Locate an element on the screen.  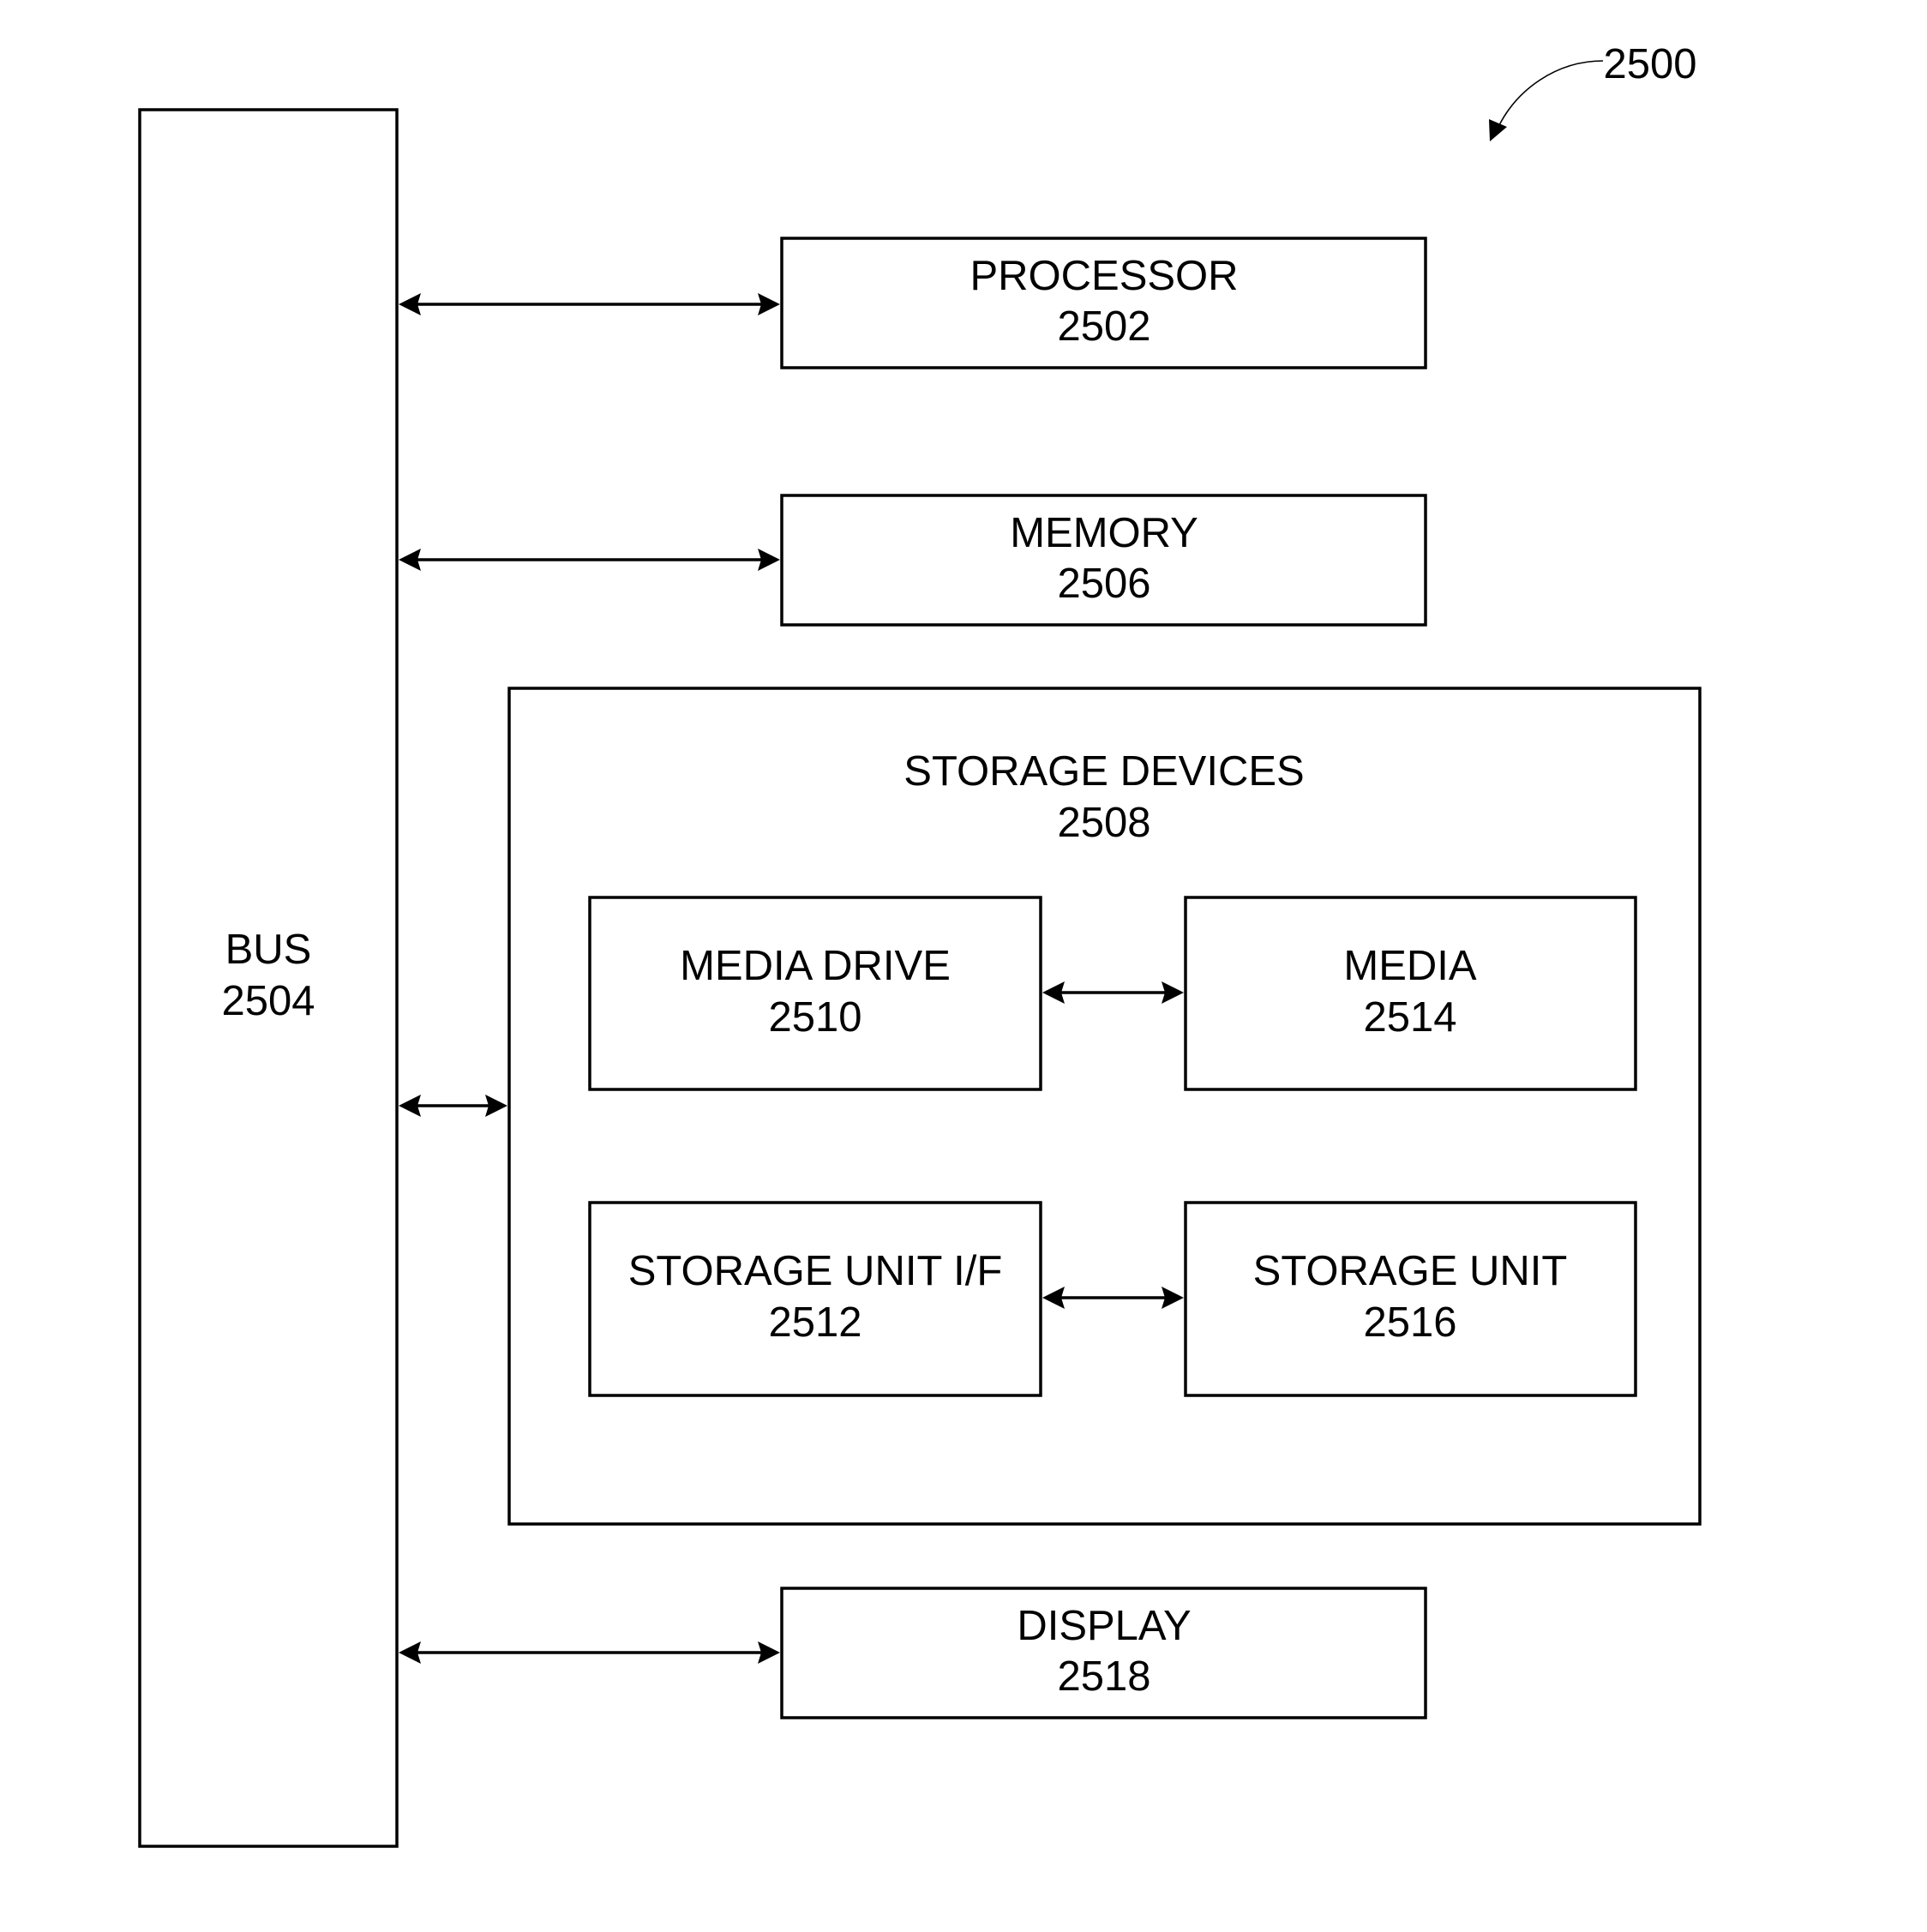
memory-name: MEMORY is located at coordinates (1104, 533).